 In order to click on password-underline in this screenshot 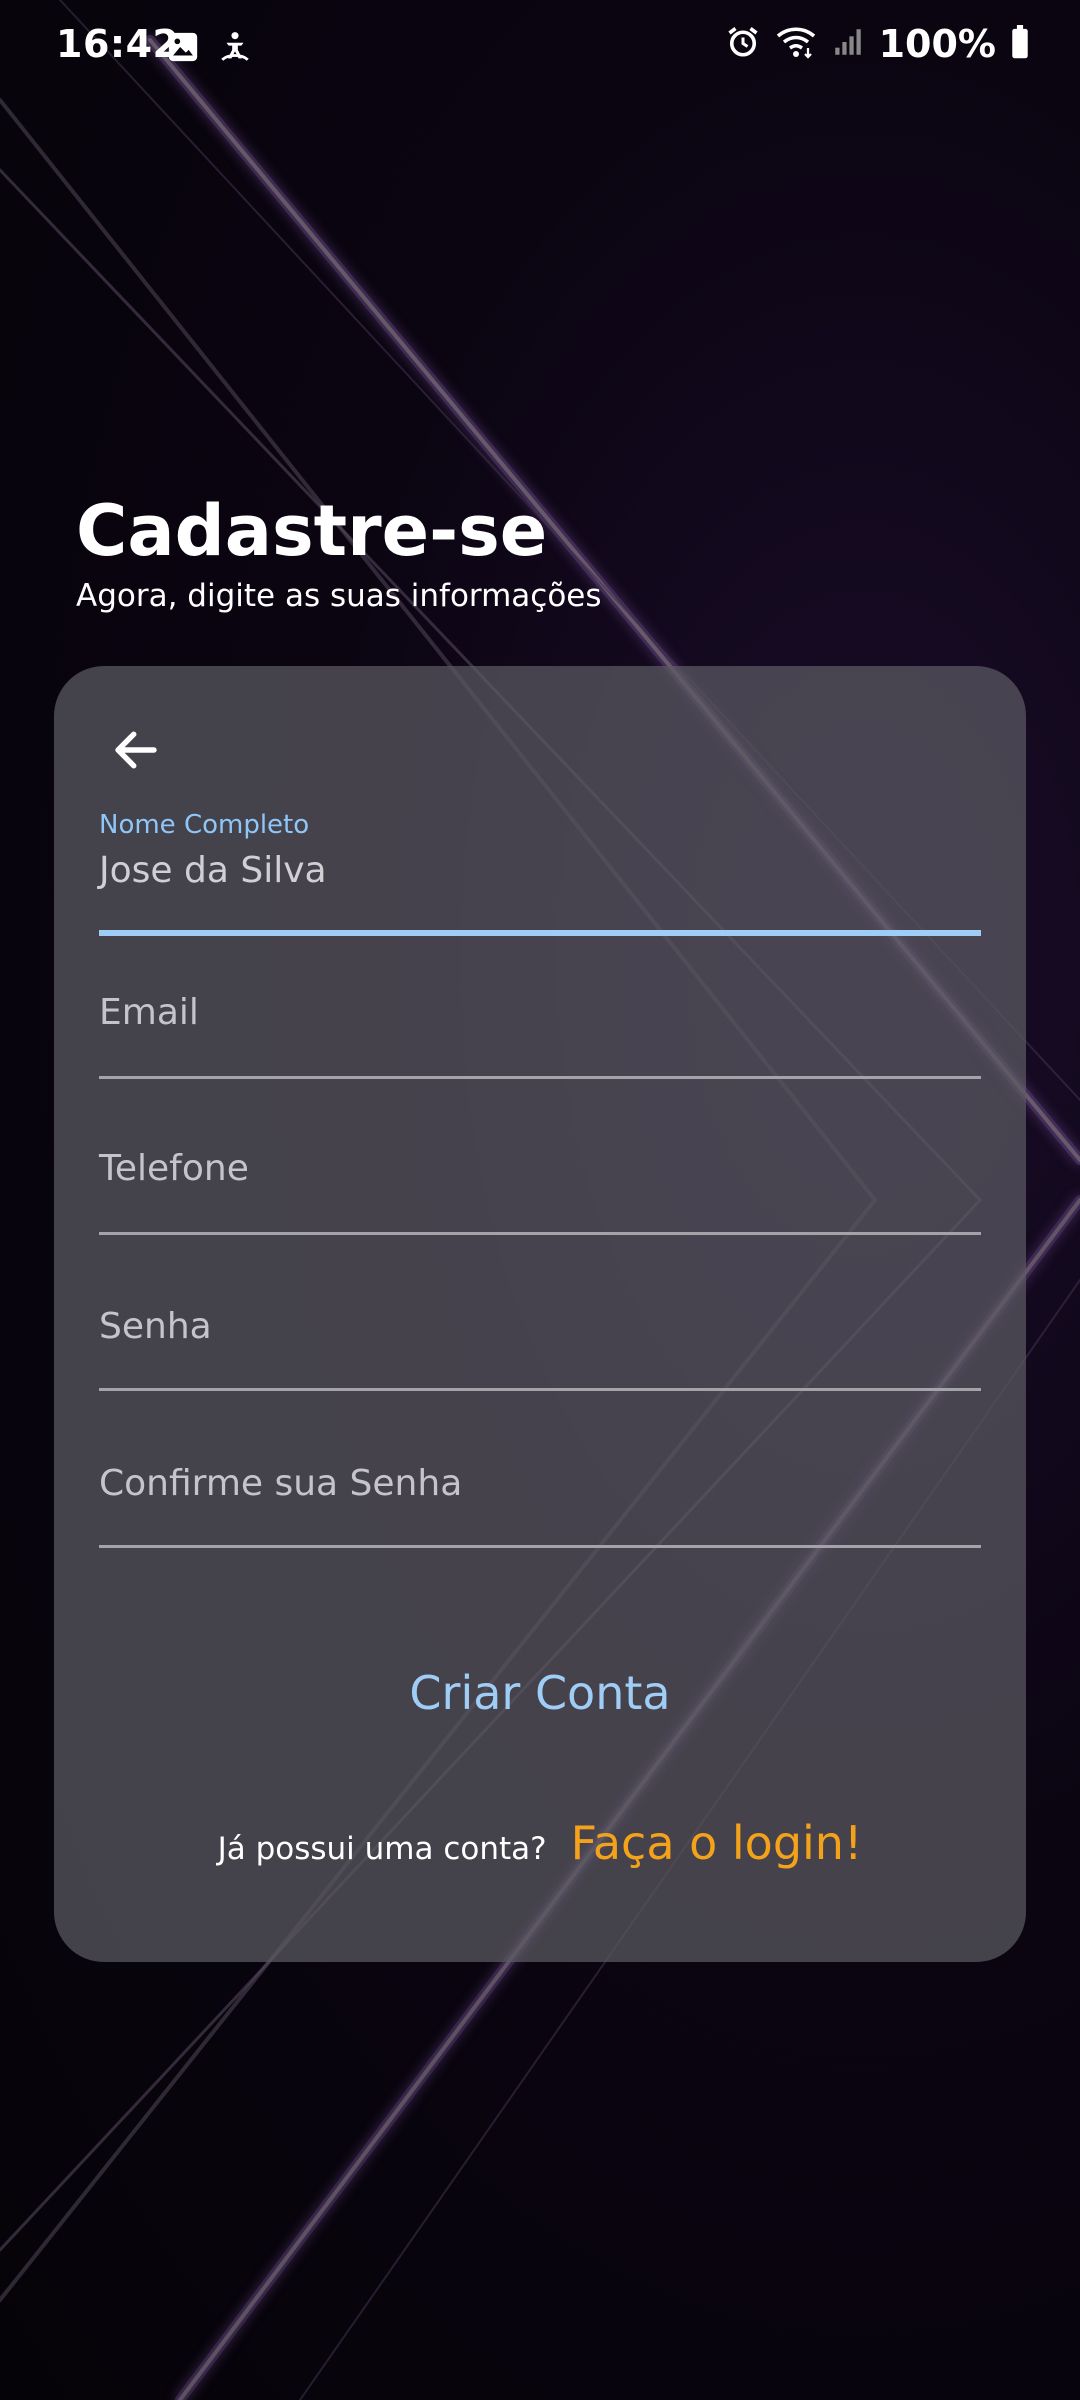, I will do `click(540, 1389)`.